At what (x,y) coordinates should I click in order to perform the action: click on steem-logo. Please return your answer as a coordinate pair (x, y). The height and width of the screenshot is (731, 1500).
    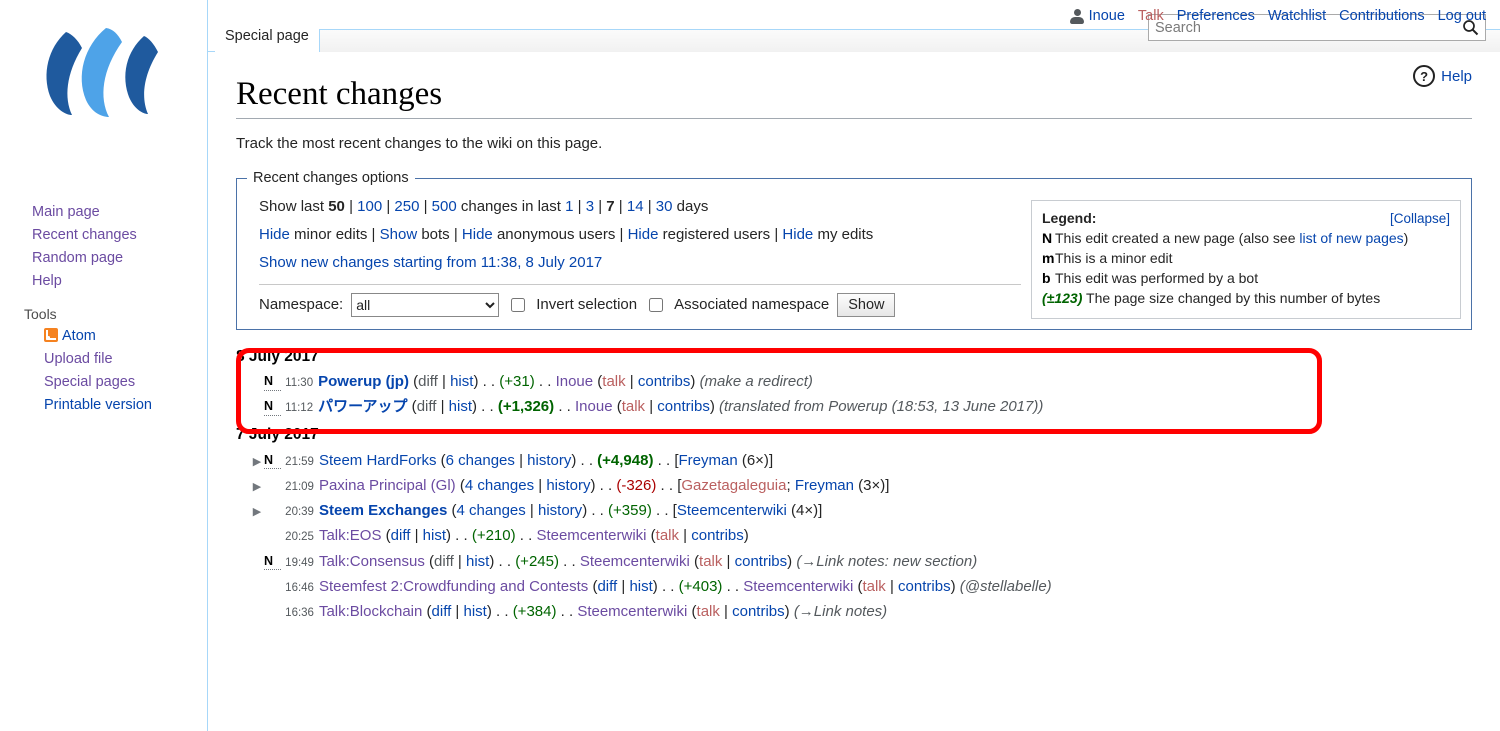
    Looking at the image, I should click on (106, 68).